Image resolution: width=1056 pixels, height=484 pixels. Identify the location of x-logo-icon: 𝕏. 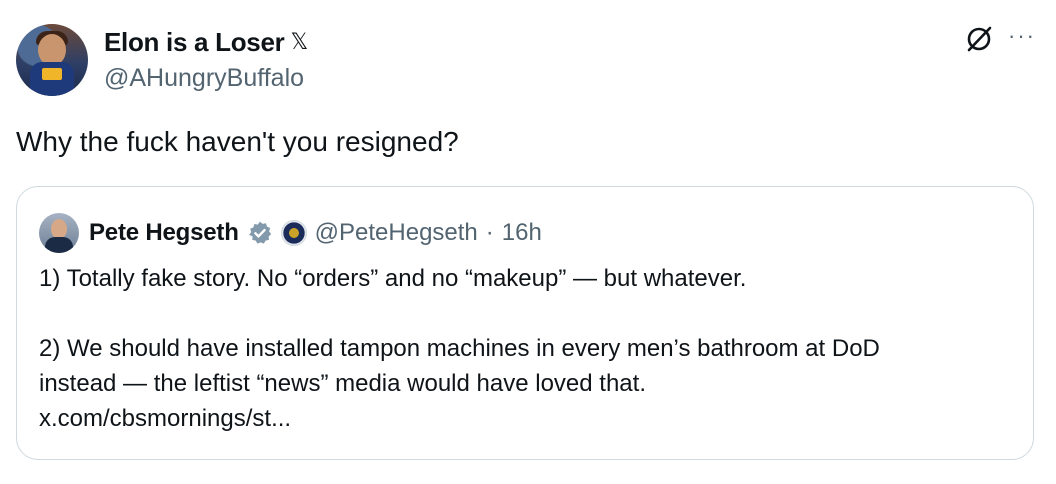
(299, 41).